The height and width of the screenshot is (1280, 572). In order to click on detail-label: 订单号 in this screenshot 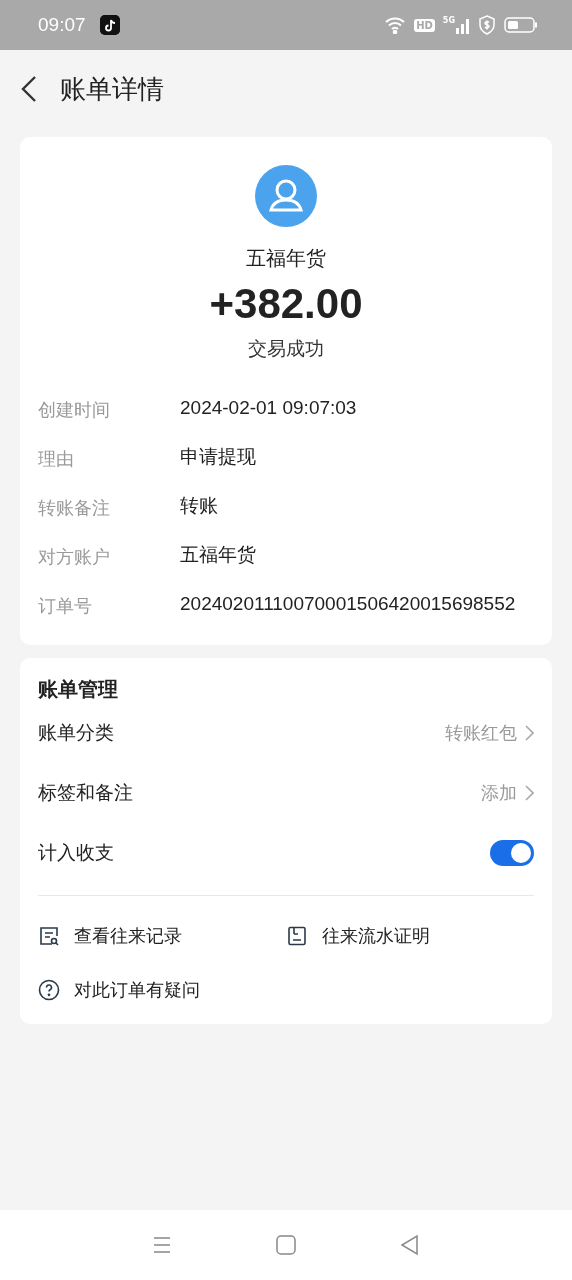, I will do `click(65, 606)`.